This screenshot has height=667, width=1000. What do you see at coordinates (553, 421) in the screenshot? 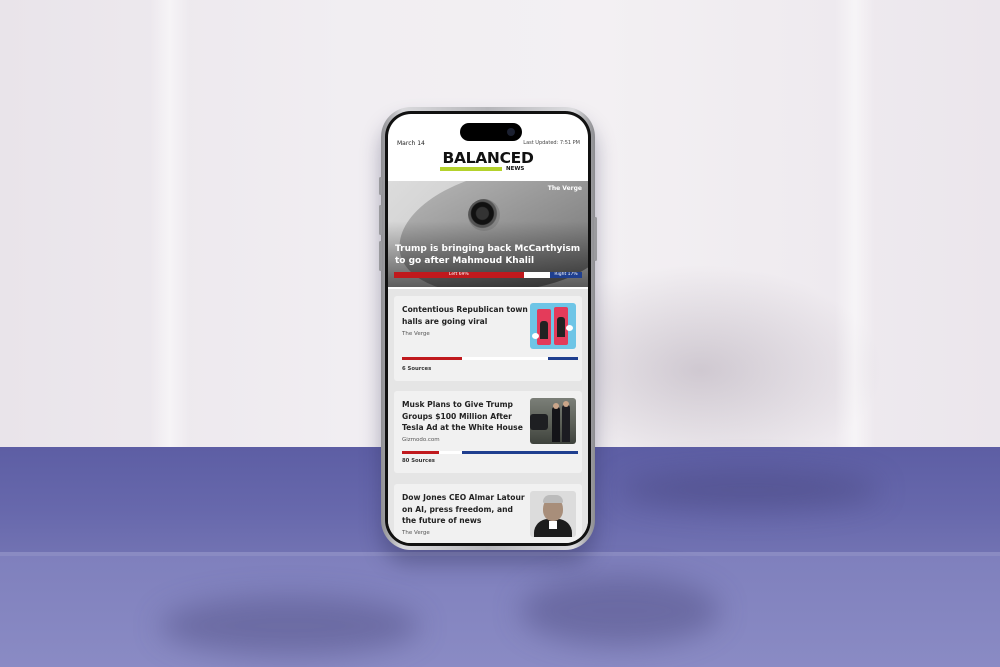
I see `white-house-photo` at bounding box center [553, 421].